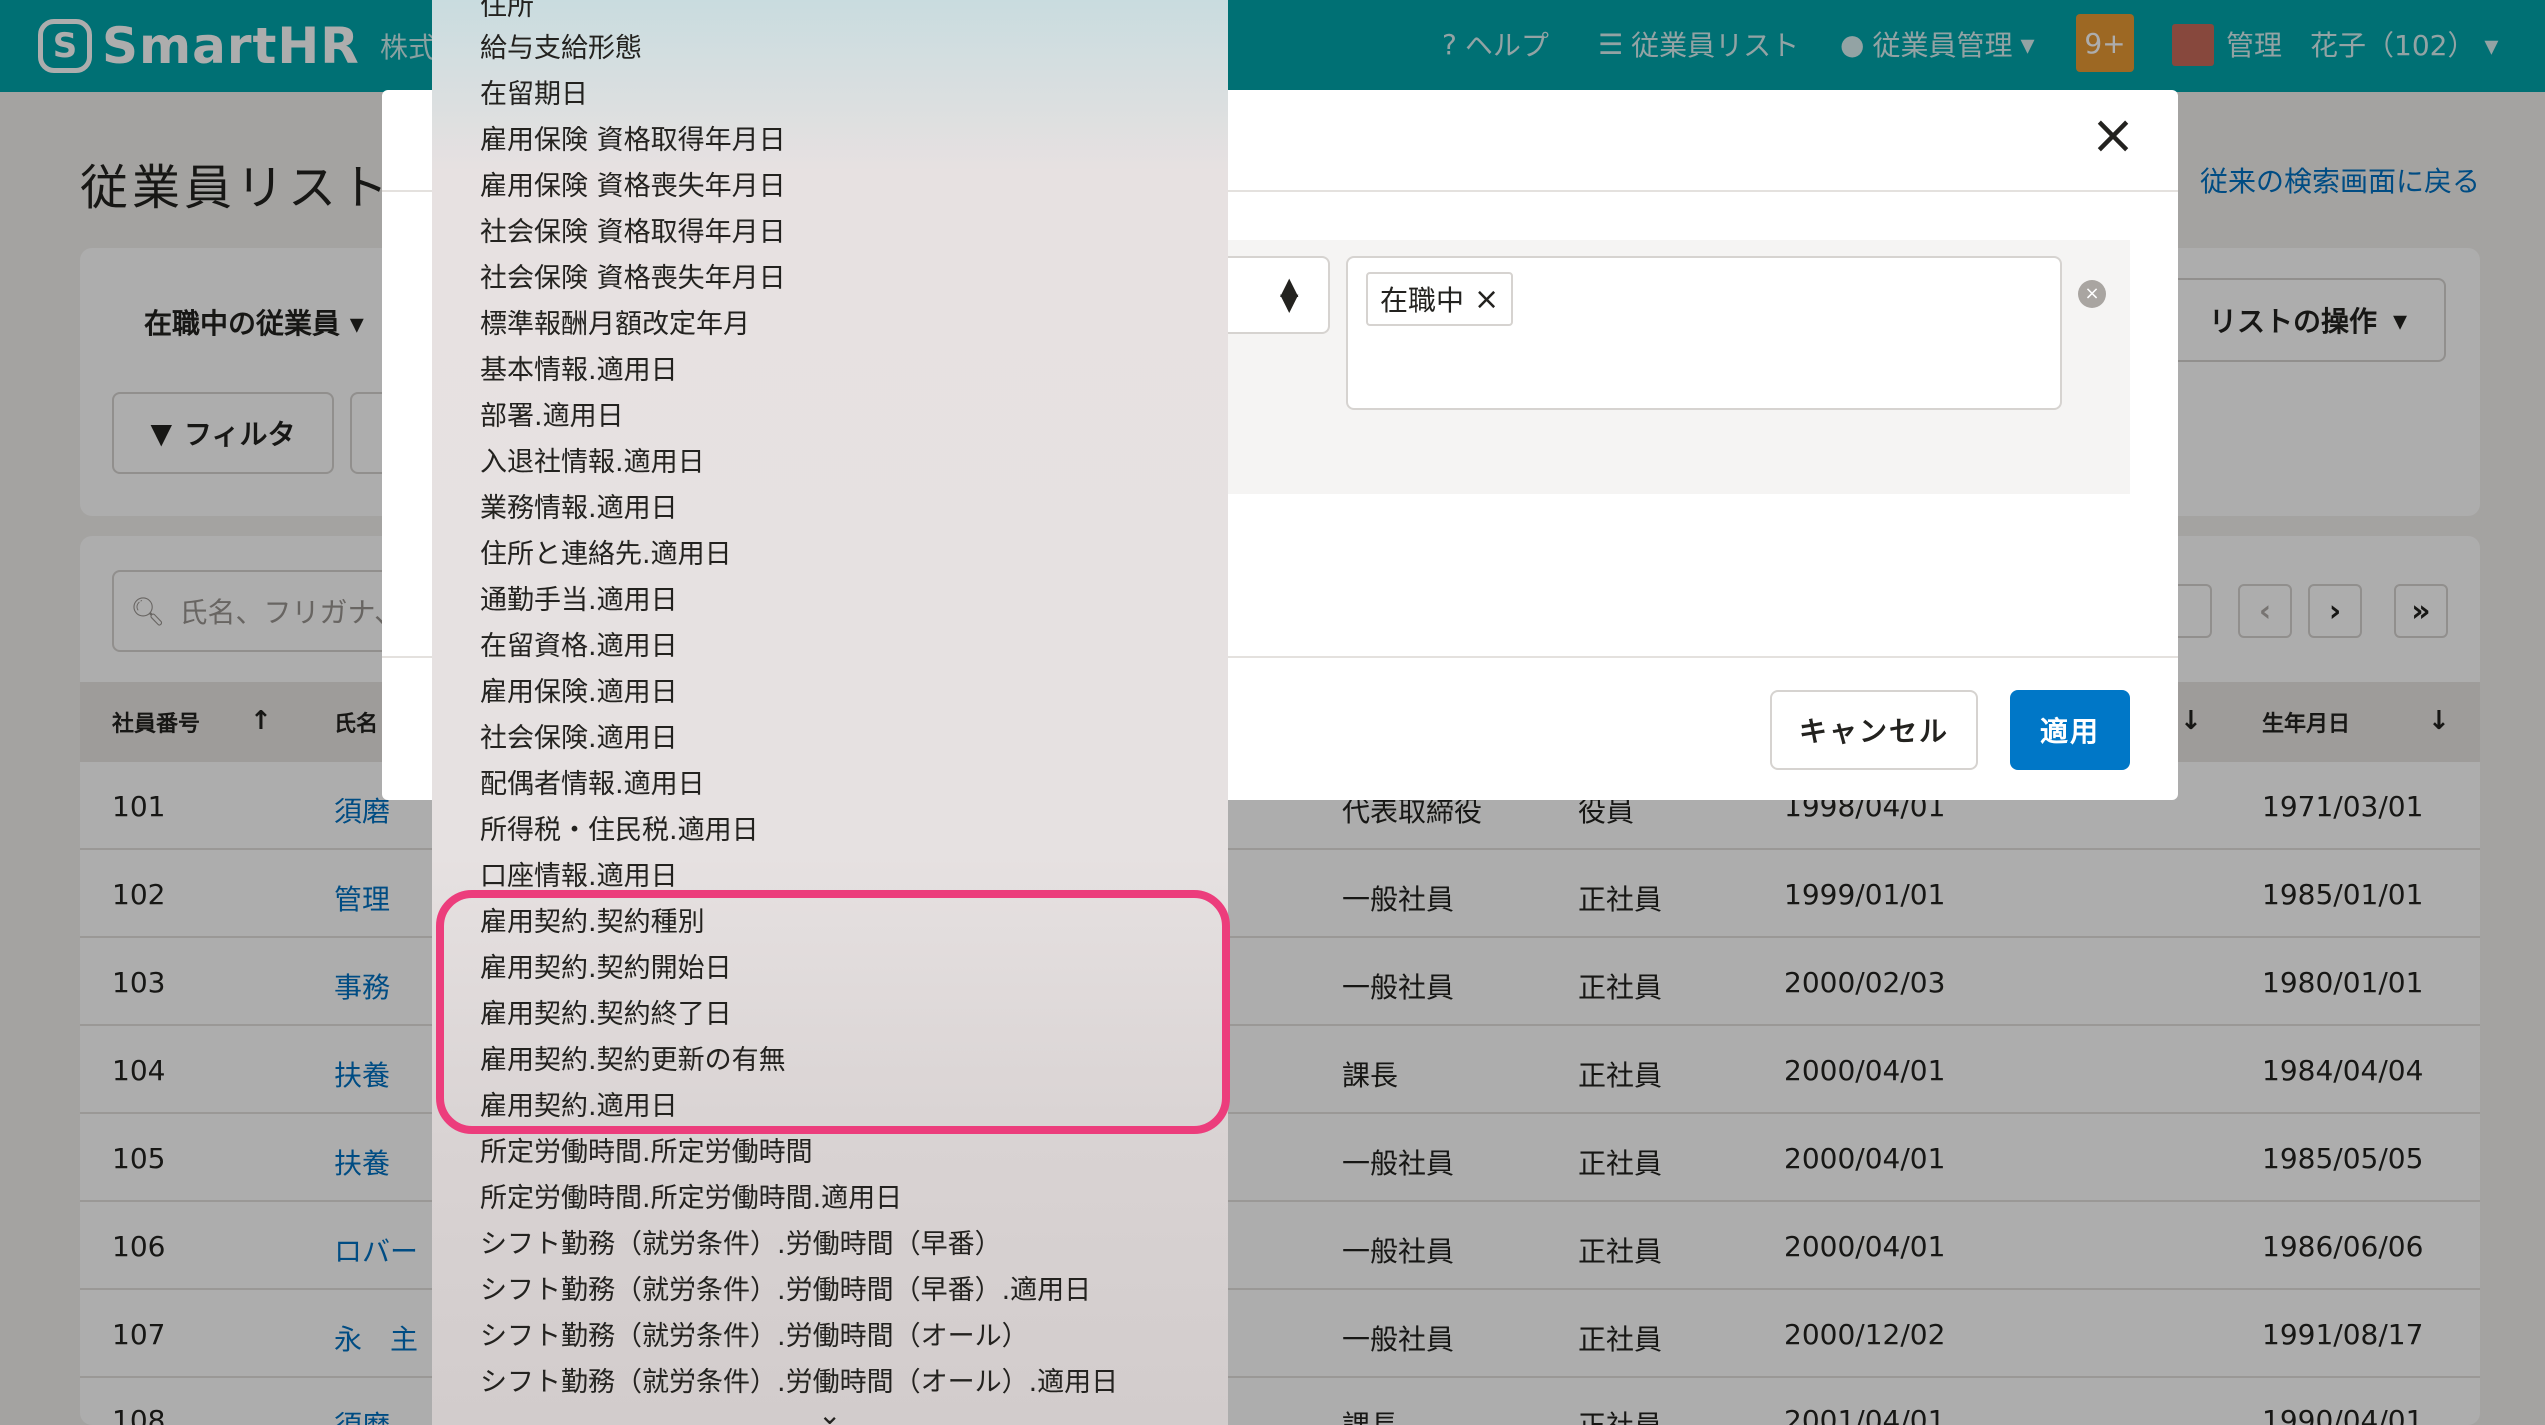 The image size is (2545, 1425). Describe the element at coordinates (579, 647) in the screenshot. I see `dropdown-item: 在留資格.適用日` at that location.